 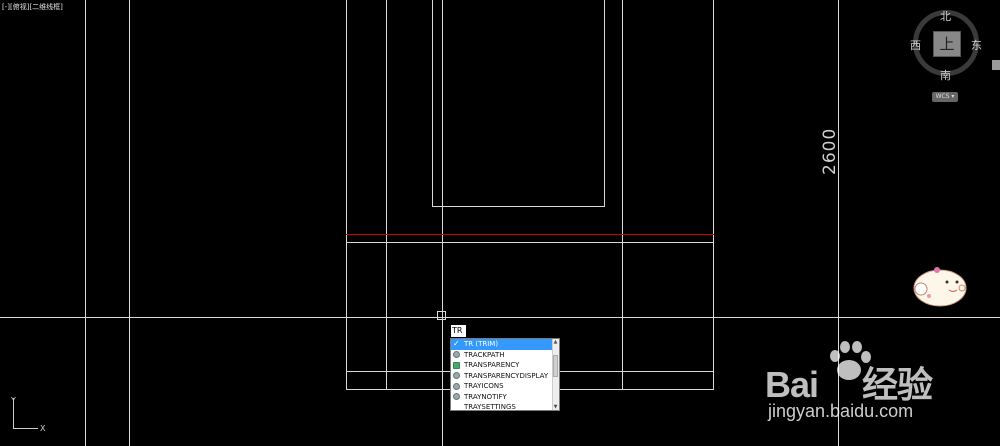 I want to click on autocomplete-item: TRAYNOTIFY, so click(x=505, y=397).